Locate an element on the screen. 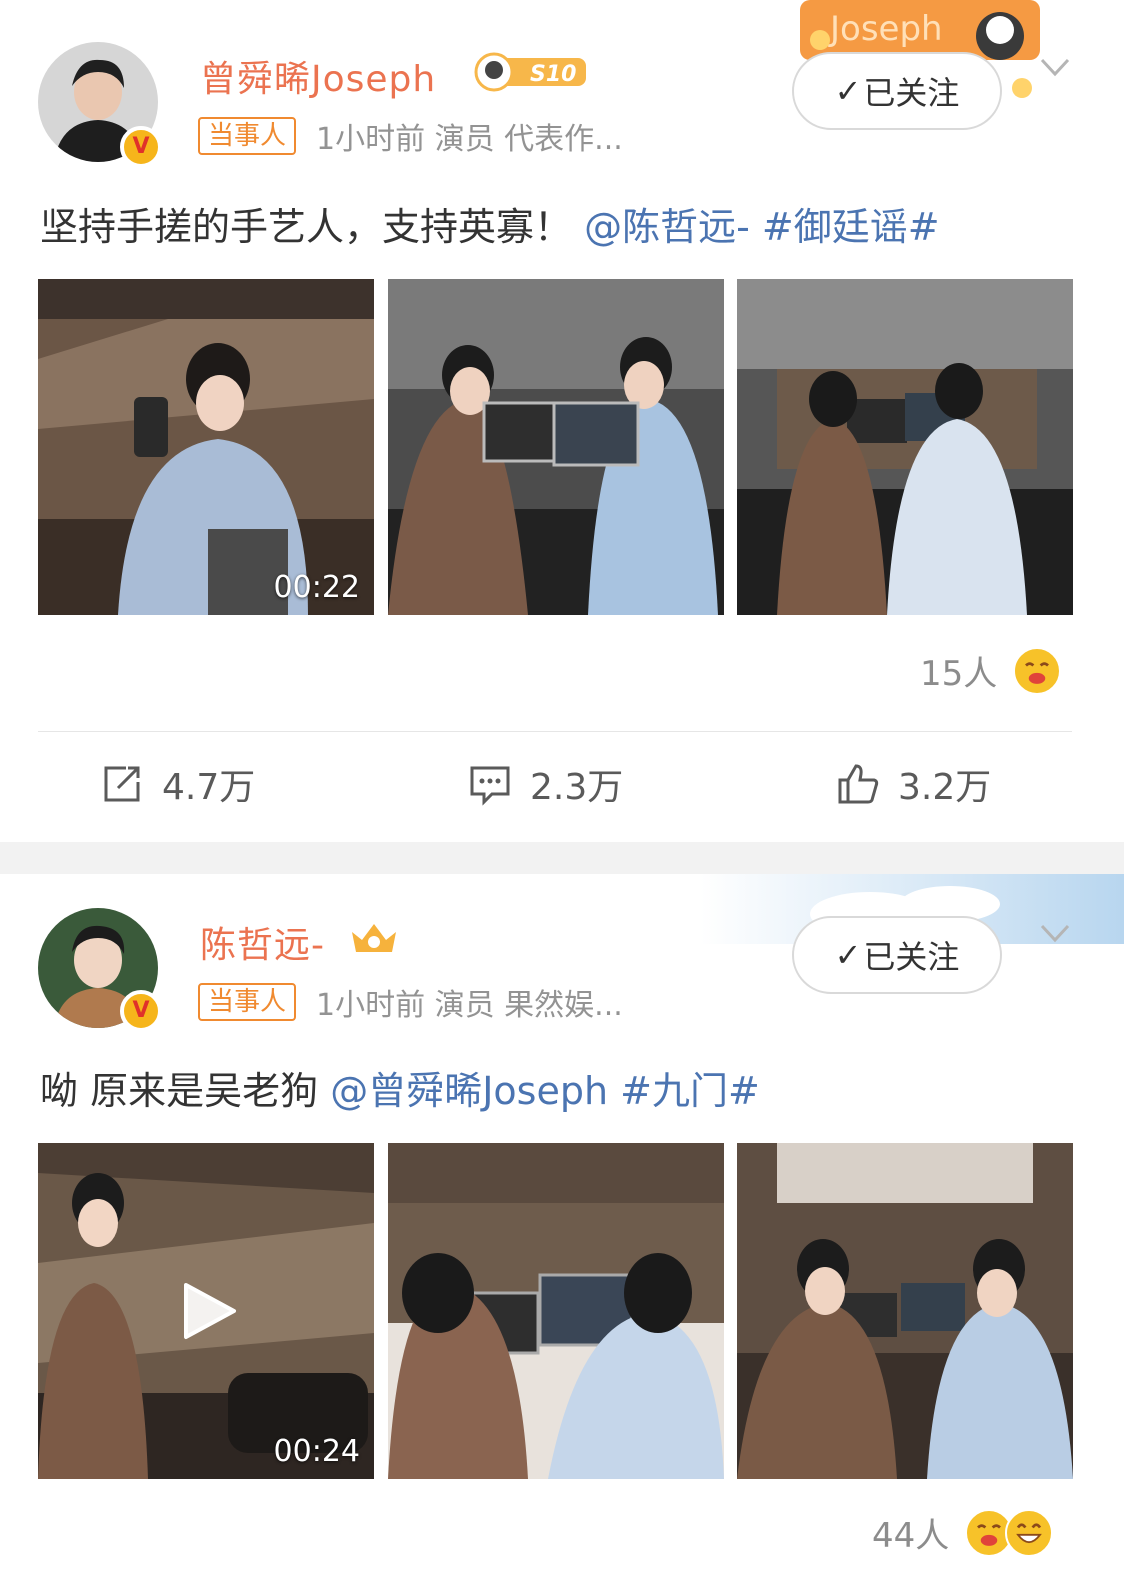  reaction-count: 15人 is located at coordinates (959, 674).